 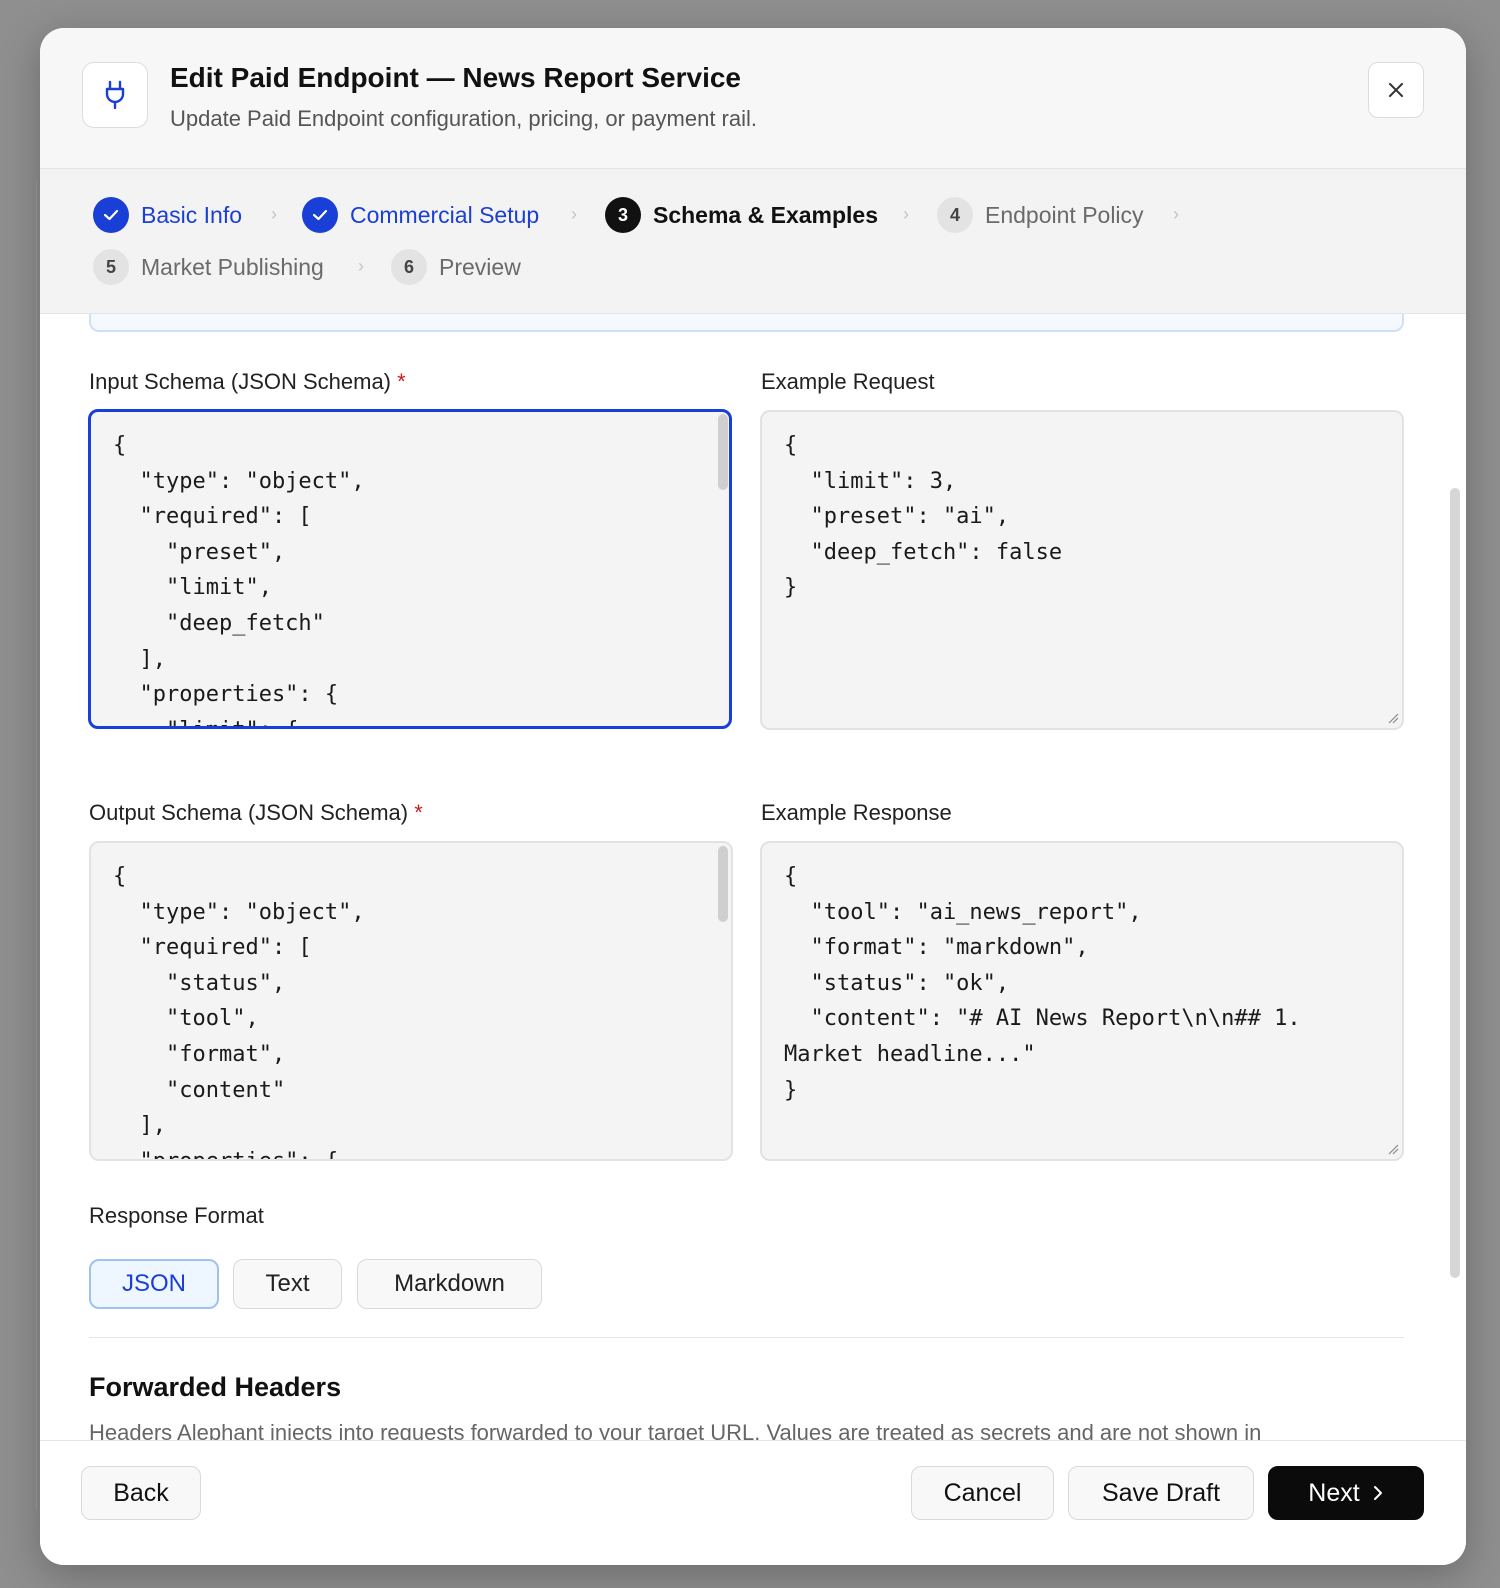 I want to click on step-label: Market Publishing, so click(x=232, y=266).